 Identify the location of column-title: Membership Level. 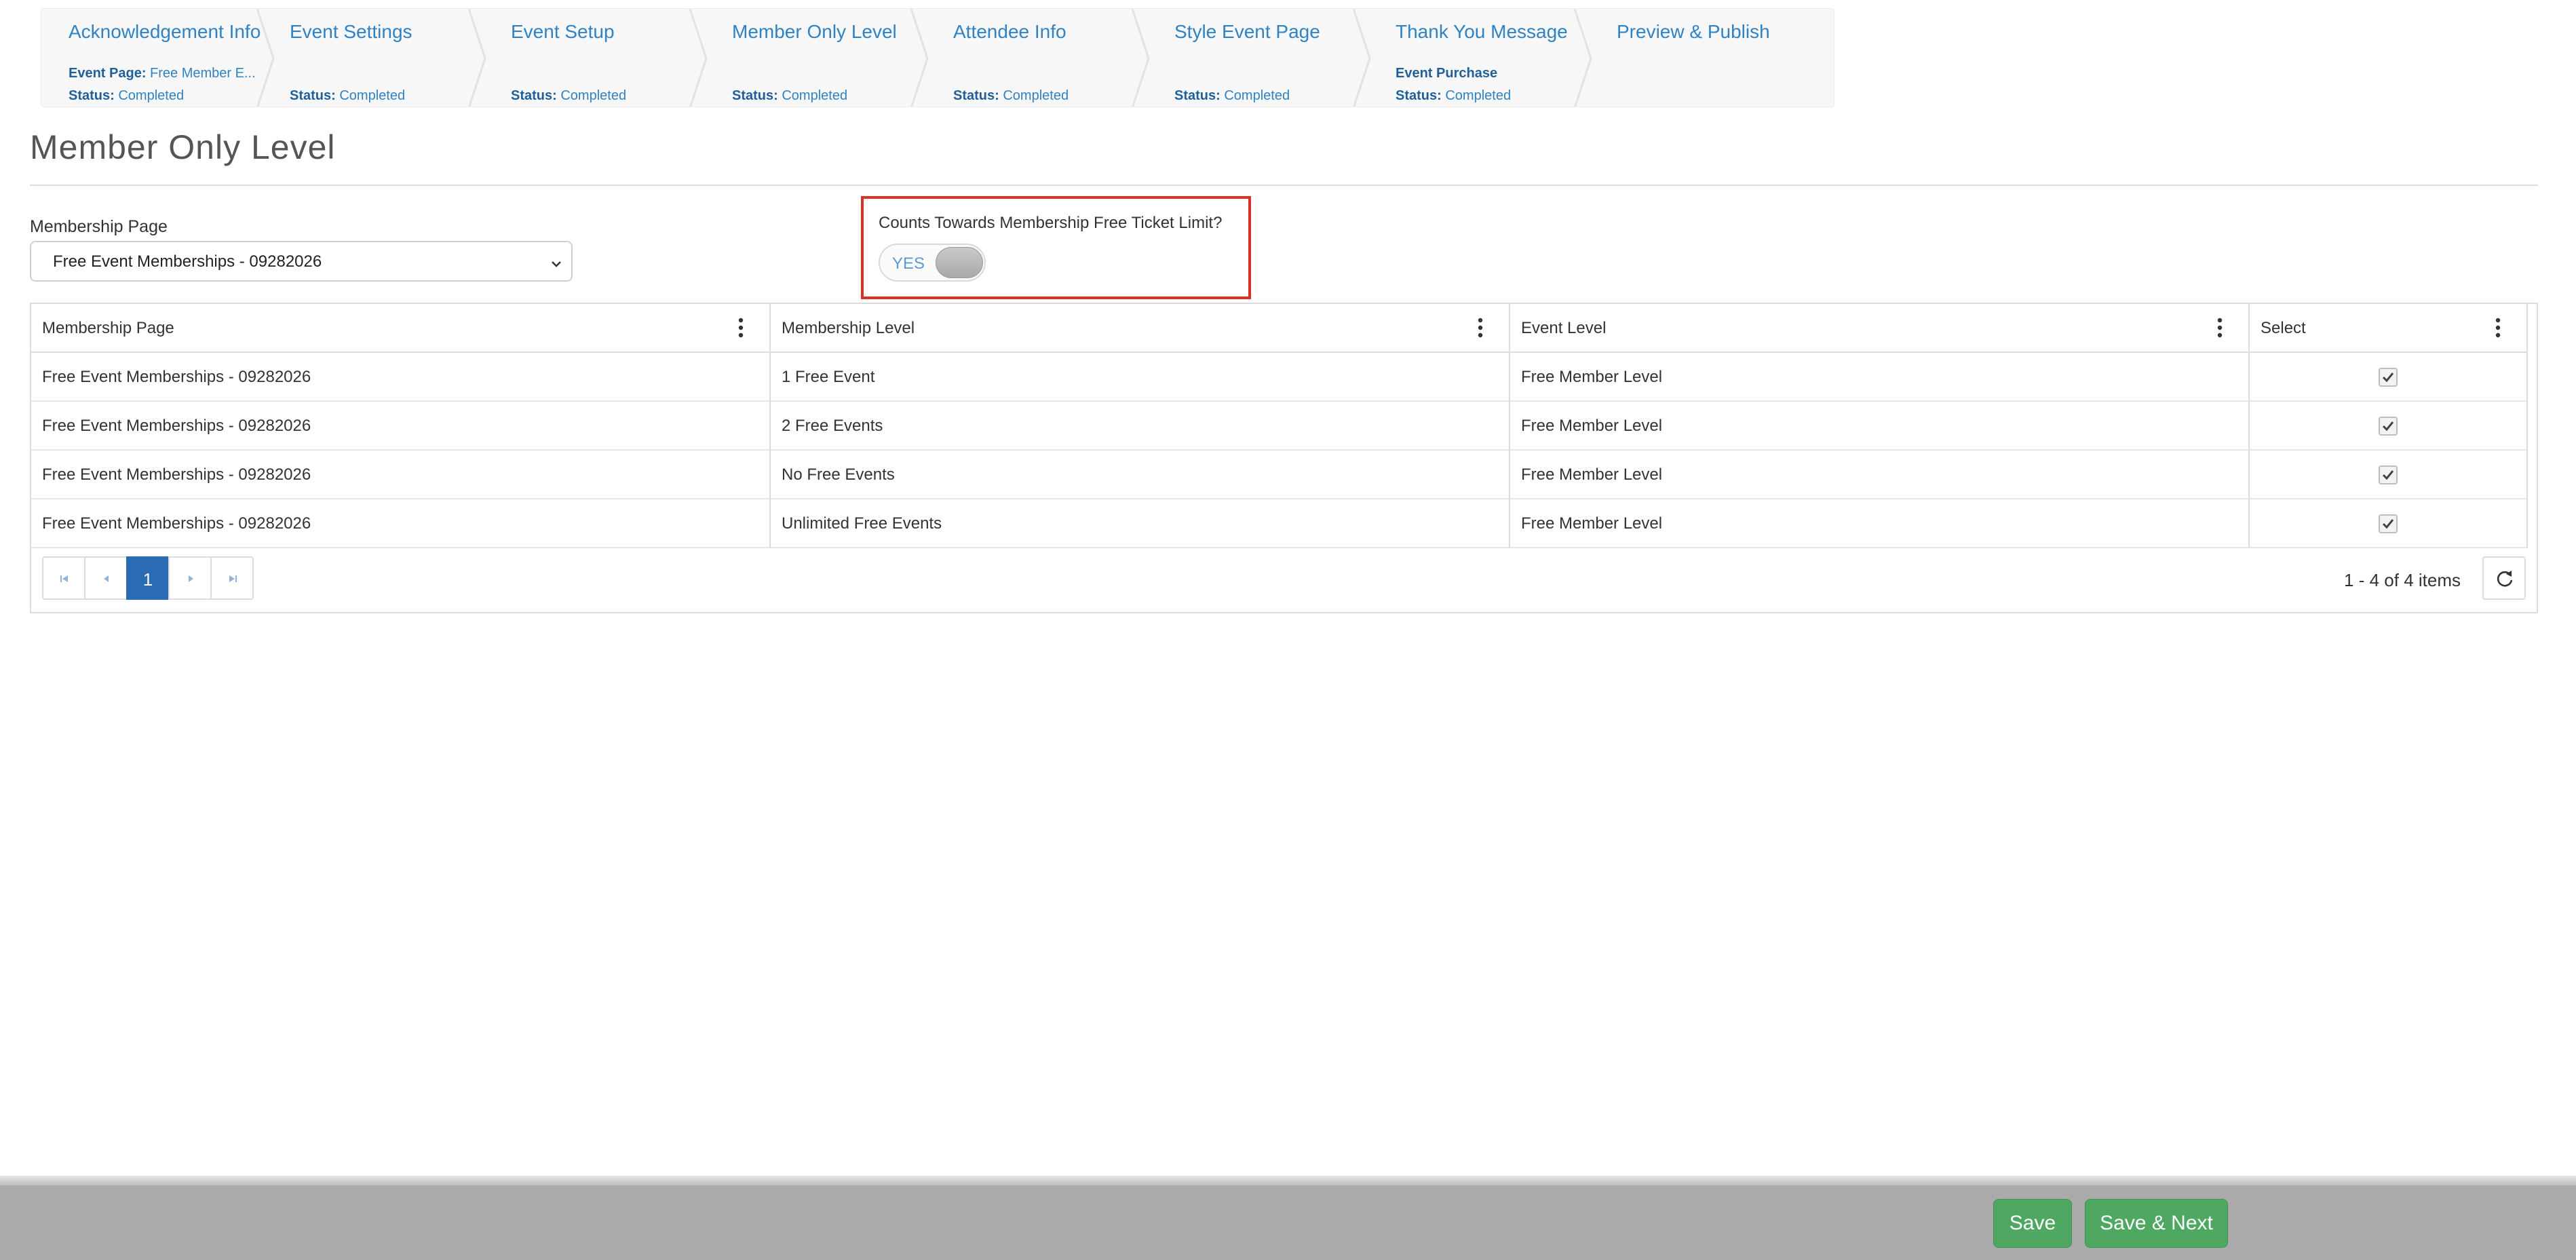
(848, 328).